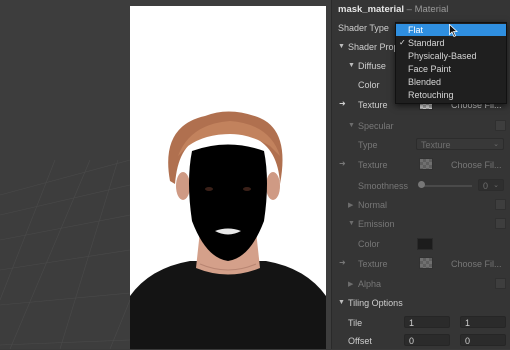  I want to click on emission-label: Emission, so click(376, 224).